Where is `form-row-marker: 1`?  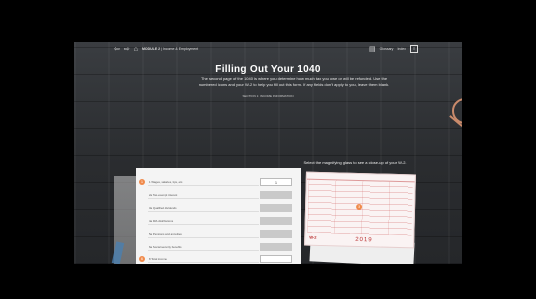
form-row-marker: 1 is located at coordinates (142, 182).